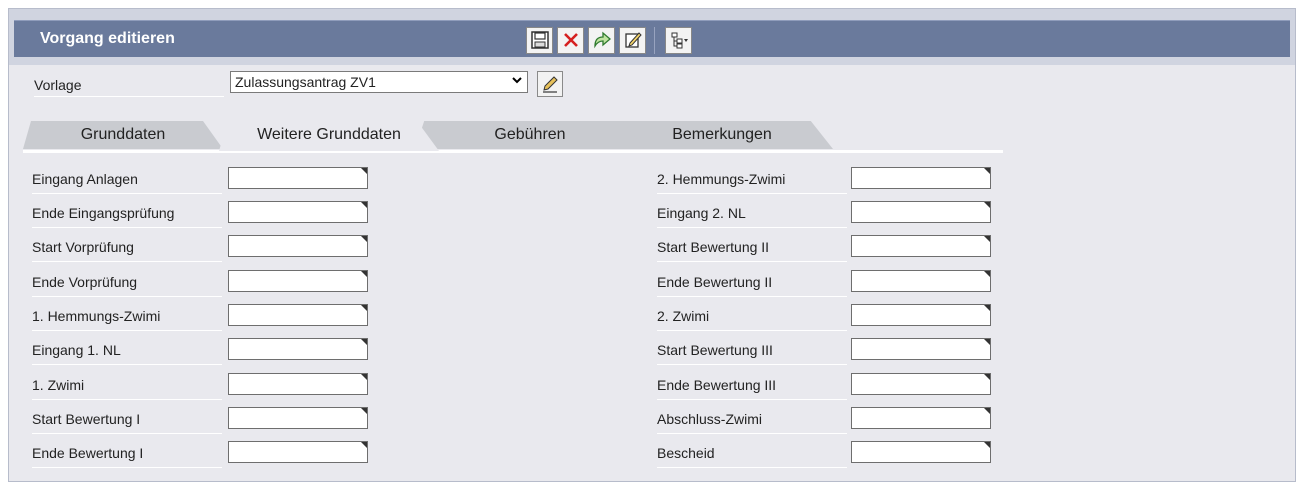  I want to click on date-input-start-bewertung-i, so click(298, 418).